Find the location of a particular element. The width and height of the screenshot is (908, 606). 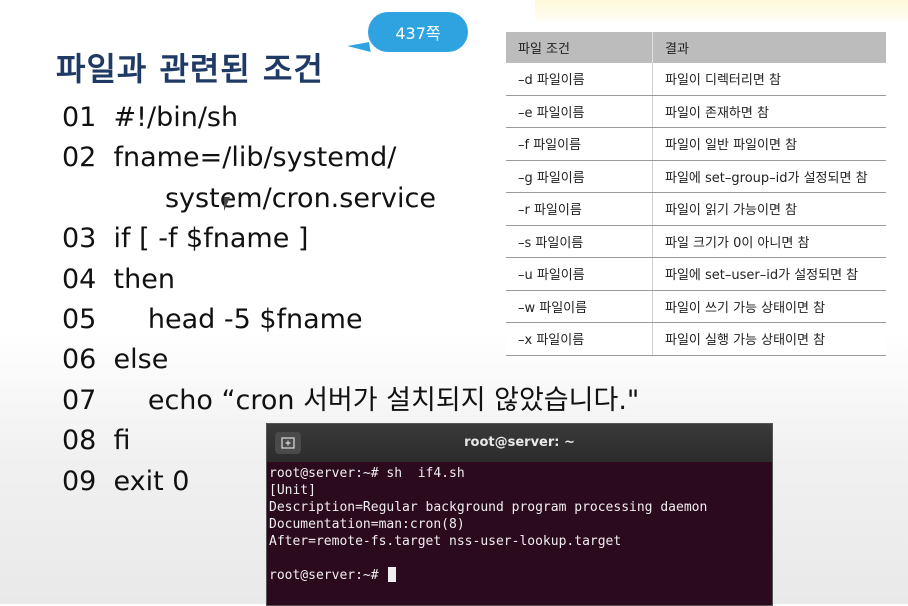

terminal-line: root@server:~# sh if4.sh is located at coordinates (367, 473).